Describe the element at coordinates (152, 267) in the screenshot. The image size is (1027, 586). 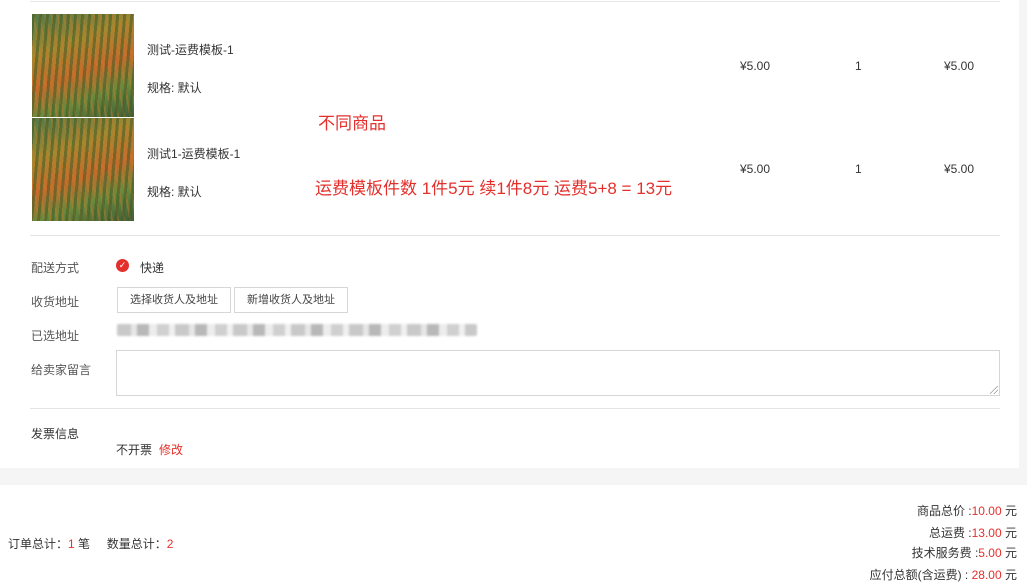
I see `delivery-option: 快递` at that location.